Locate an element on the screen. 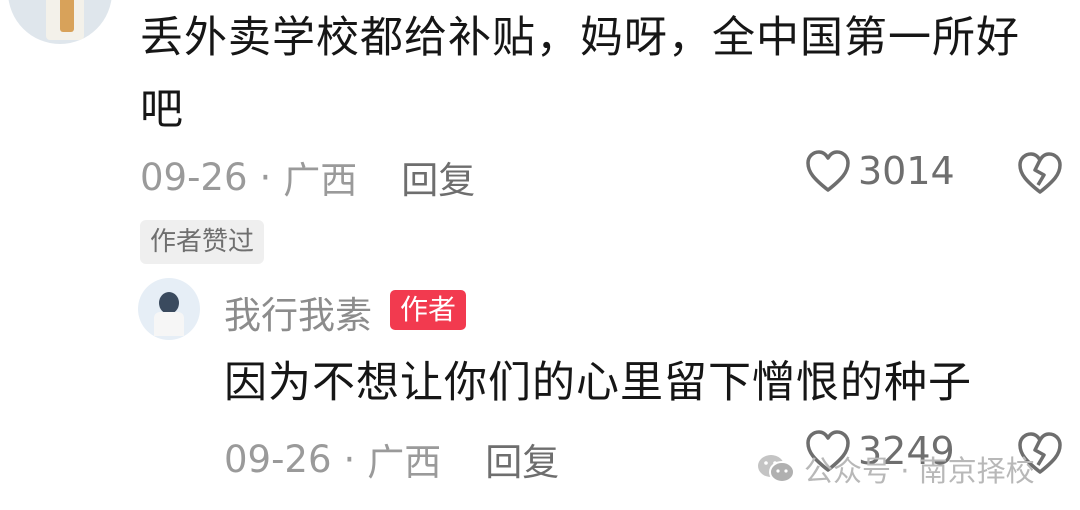 This screenshot has width=1080, height=510. wechat-icon is located at coordinates (776, 469).